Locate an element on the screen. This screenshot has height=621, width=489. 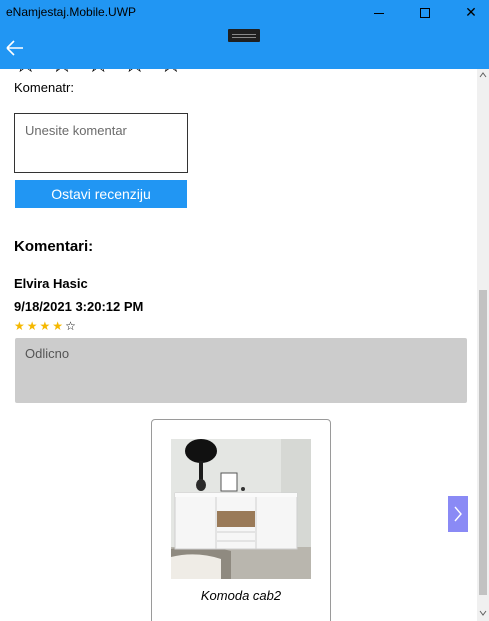
navigation-bar is located at coordinates (244, 47).